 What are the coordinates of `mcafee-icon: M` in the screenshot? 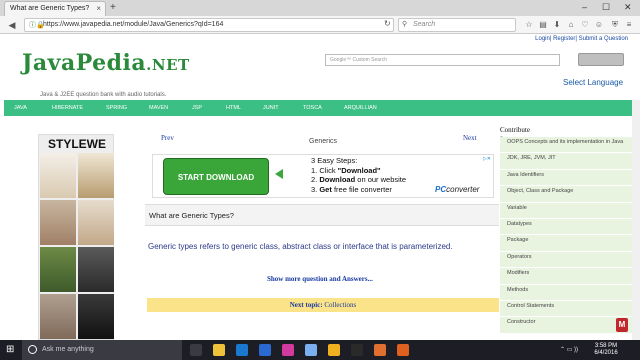 It's located at (622, 325).